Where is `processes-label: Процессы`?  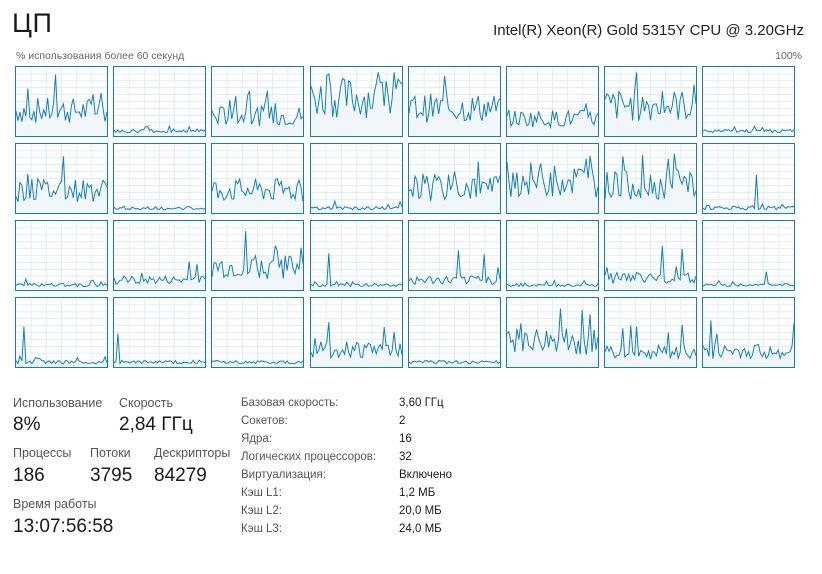
processes-label: Процессы is located at coordinates (42, 453).